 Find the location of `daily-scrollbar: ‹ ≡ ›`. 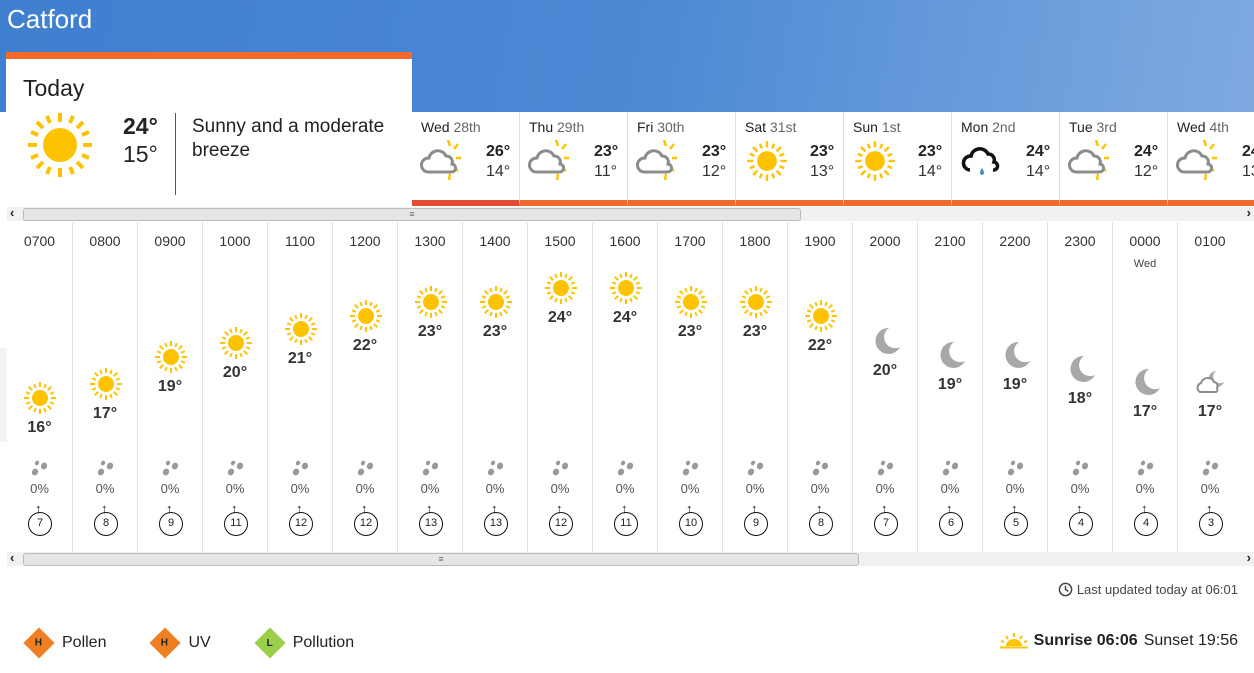

daily-scrollbar: ‹ ≡ › is located at coordinates (630, 213).